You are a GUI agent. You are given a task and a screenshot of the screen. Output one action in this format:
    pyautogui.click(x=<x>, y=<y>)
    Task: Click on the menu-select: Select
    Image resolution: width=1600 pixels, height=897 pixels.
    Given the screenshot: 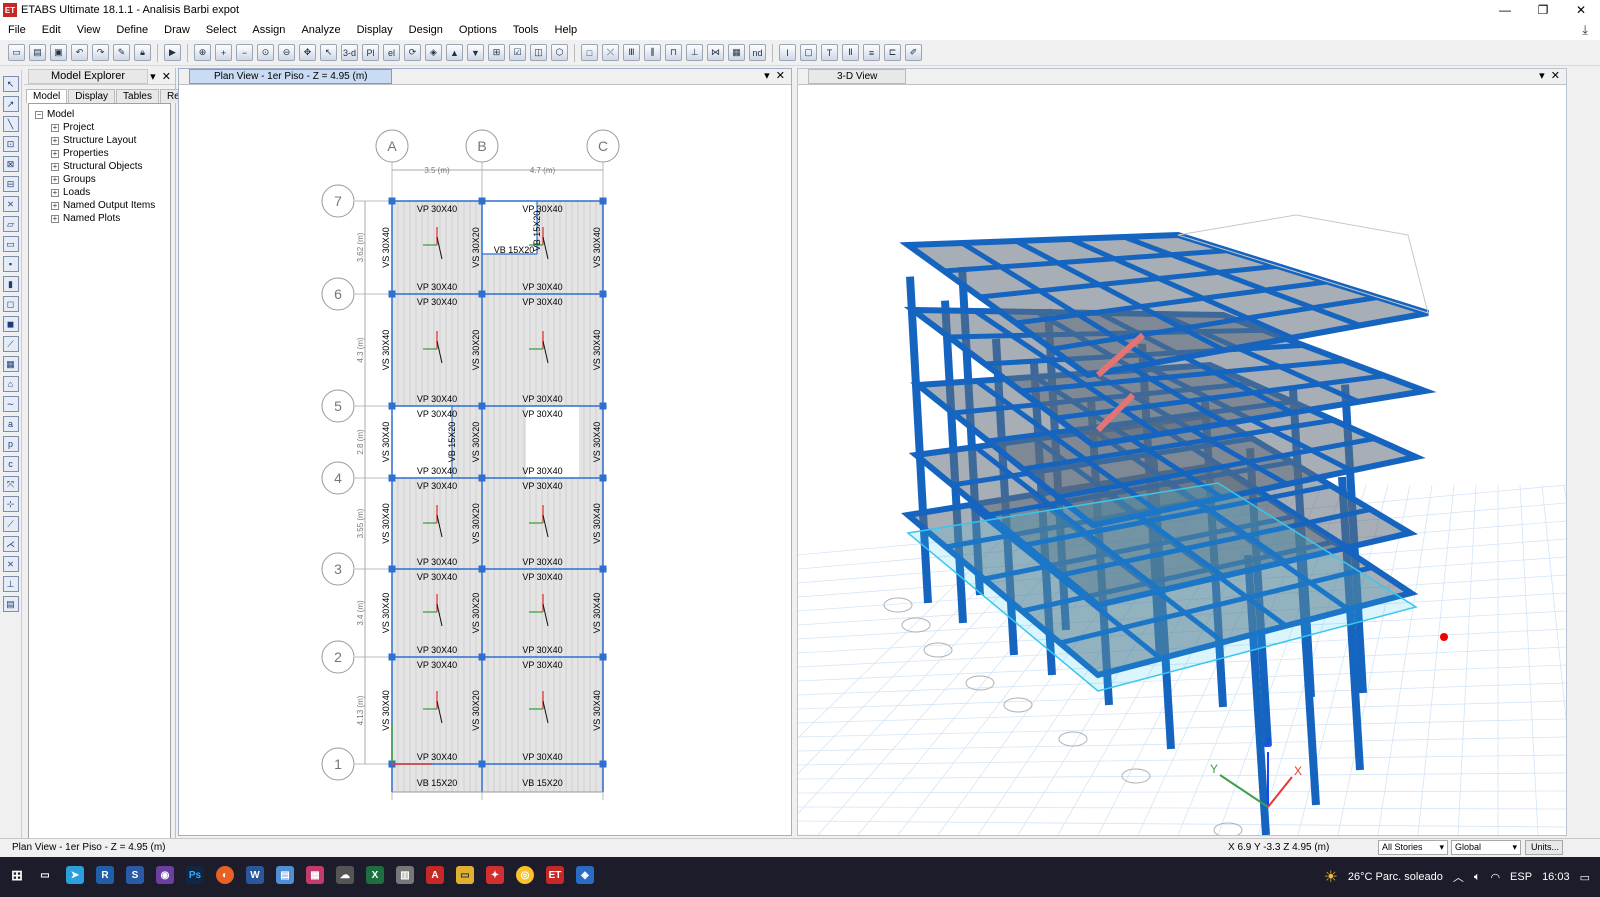 What is the action you would take?
    pyautogui.click(x=221, y=30)
    